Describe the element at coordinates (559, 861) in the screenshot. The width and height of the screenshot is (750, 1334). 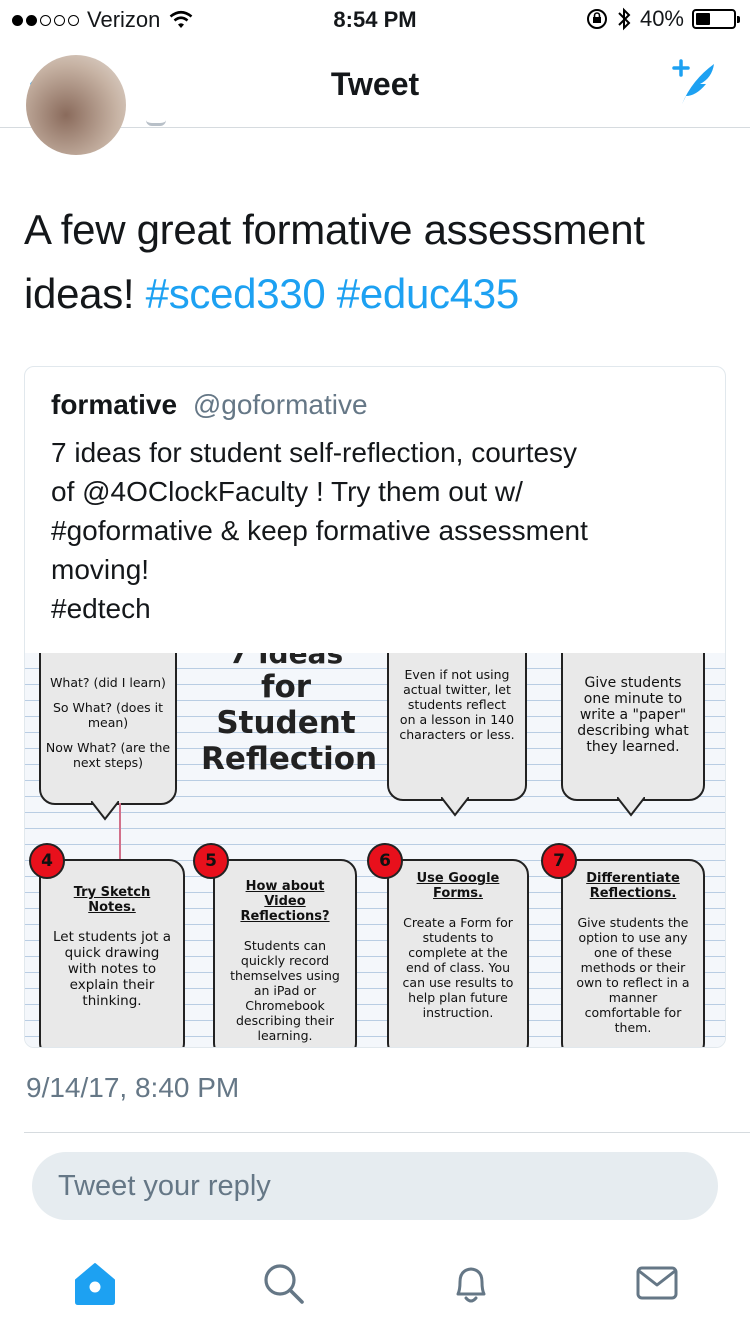
I see `number-badge-7: 7` at that location.